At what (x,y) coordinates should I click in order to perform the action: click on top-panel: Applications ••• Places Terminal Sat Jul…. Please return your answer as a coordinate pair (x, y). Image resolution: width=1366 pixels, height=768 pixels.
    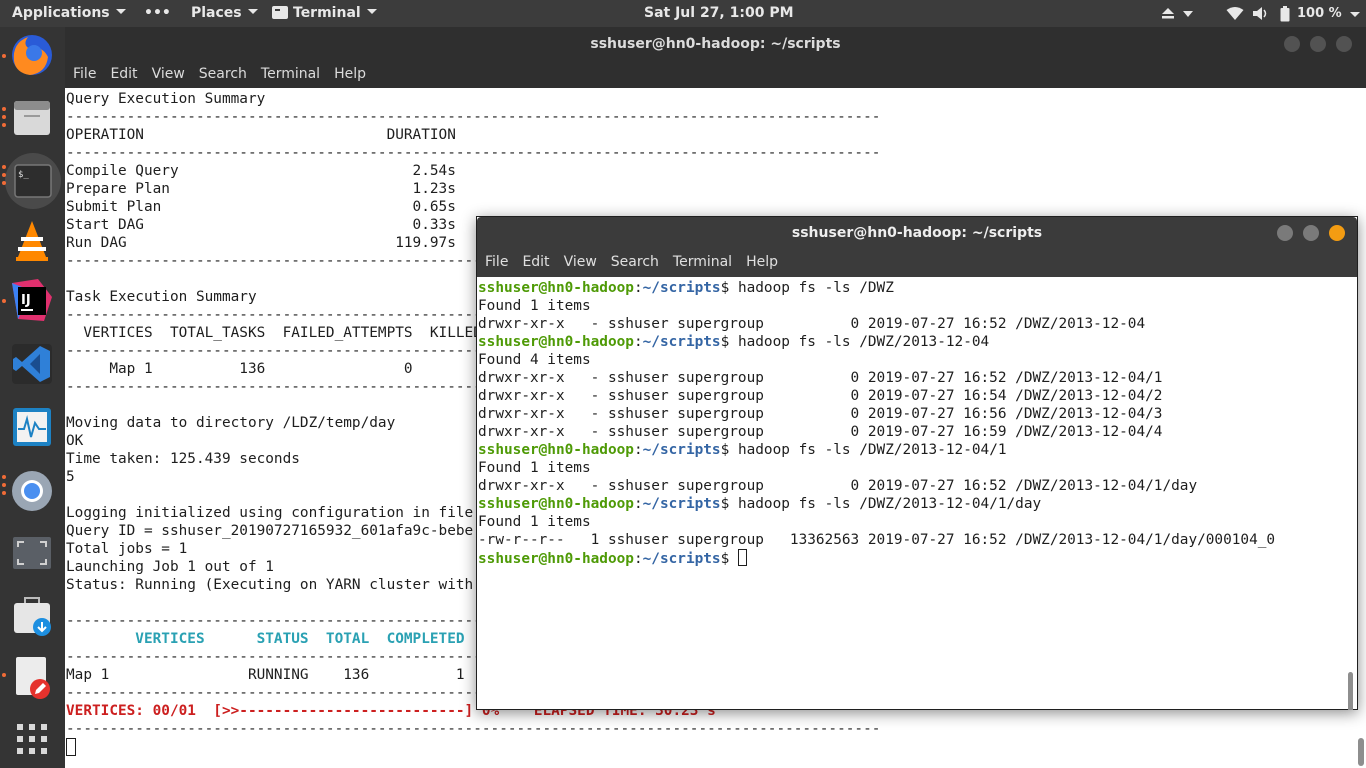
    Looking at the image, I should click on (683, 13).